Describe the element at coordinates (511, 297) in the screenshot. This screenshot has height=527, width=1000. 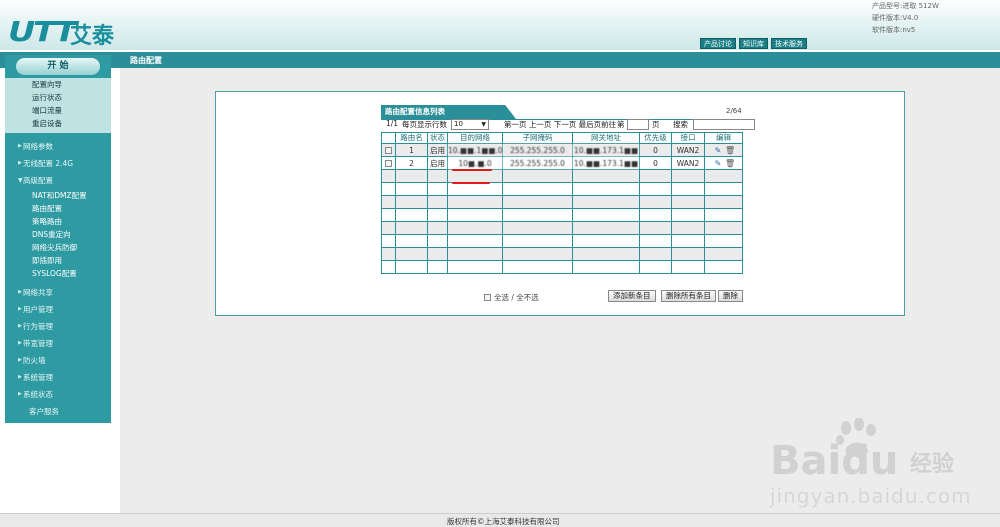
I see `select-all: 全选 / 全不选` at that location.